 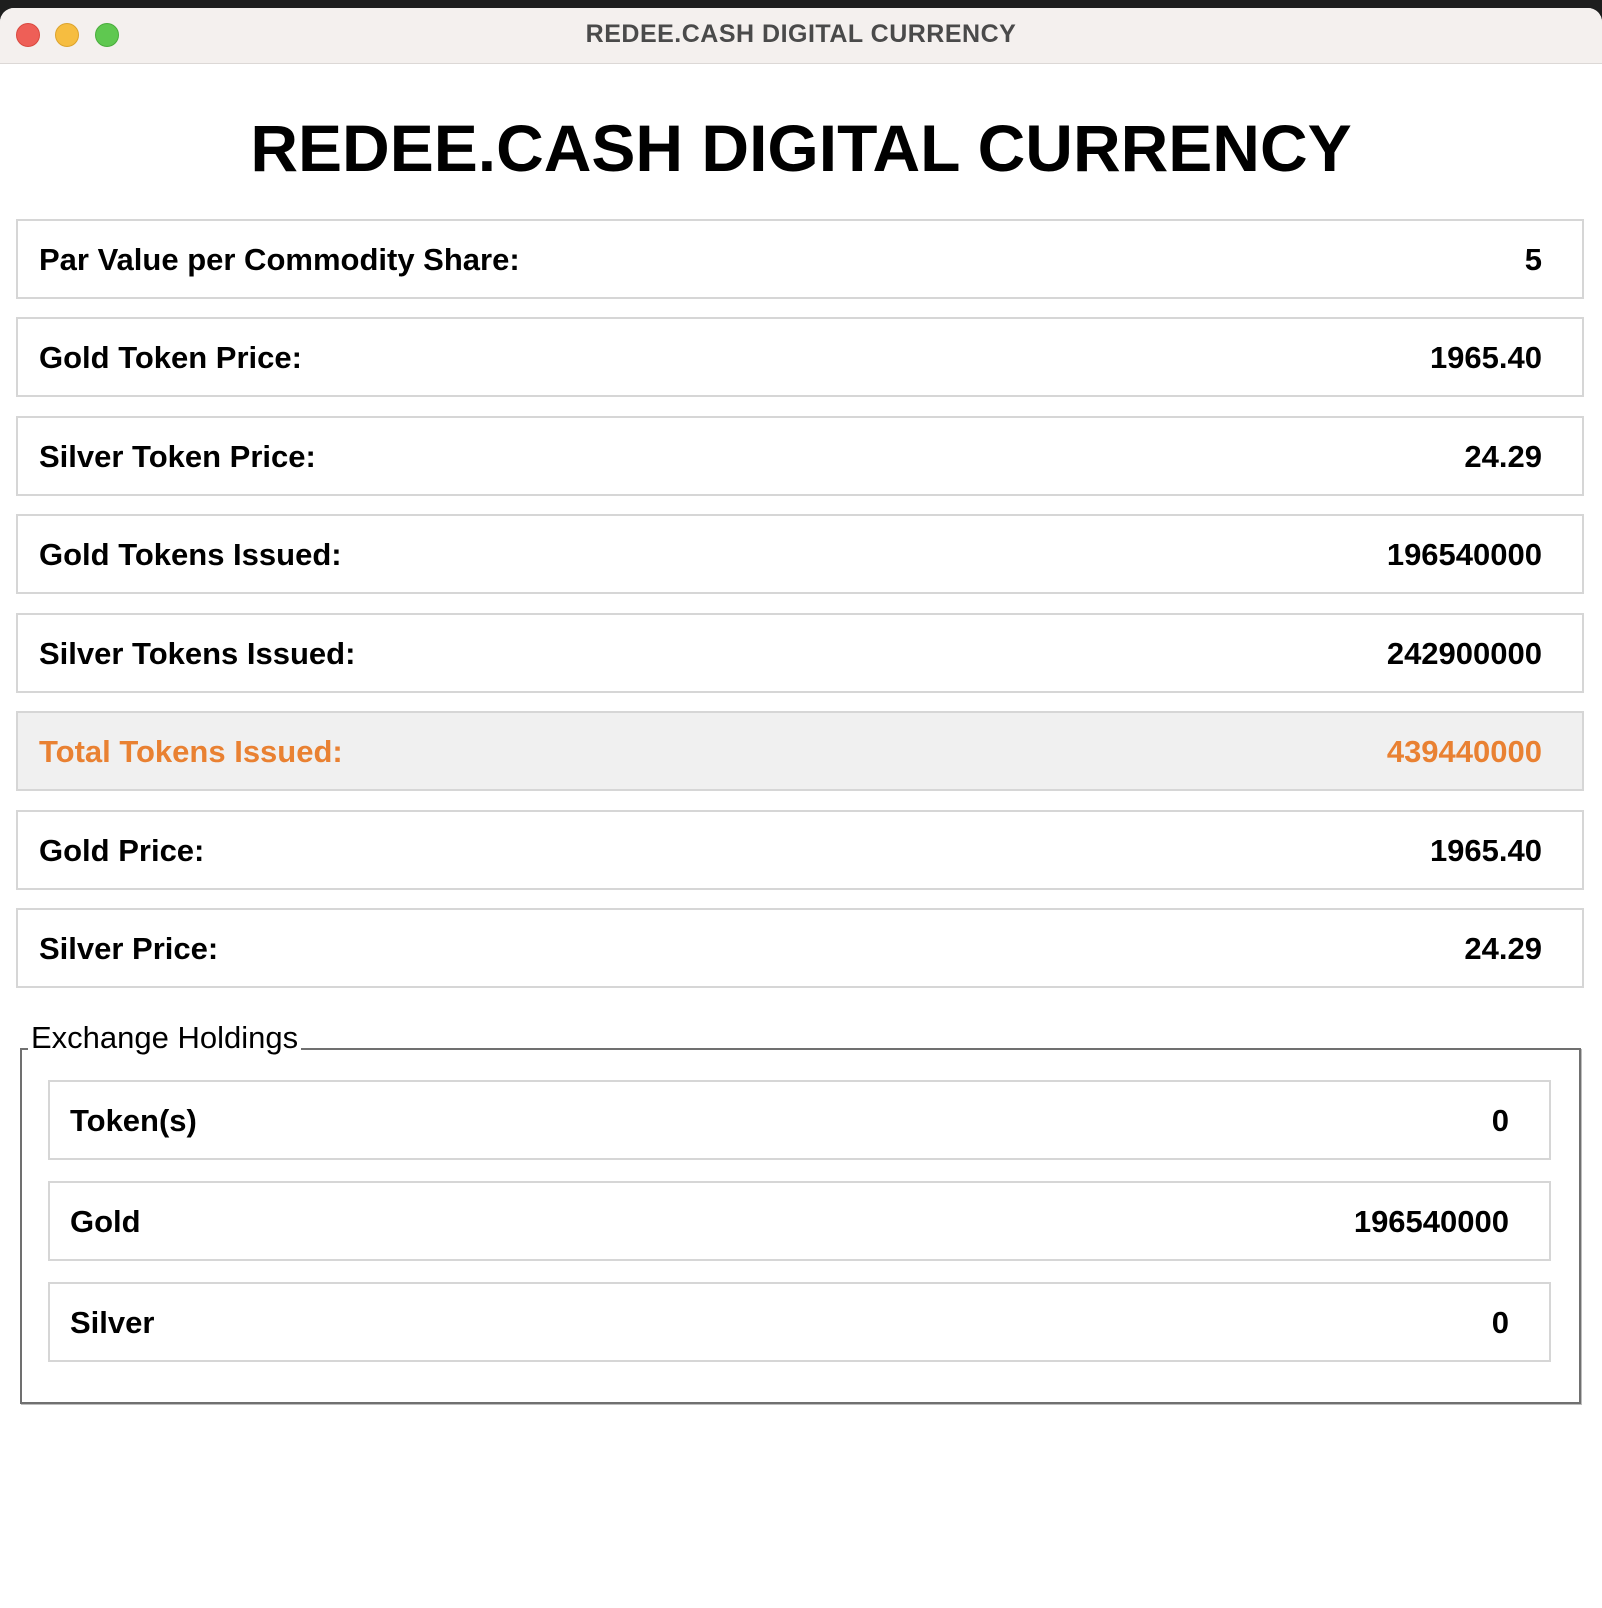 What do you see at coordinates (1503, 948) in the screenshot?
I see `silver-price-value: 24.29` at bounding box center [1503, 948].